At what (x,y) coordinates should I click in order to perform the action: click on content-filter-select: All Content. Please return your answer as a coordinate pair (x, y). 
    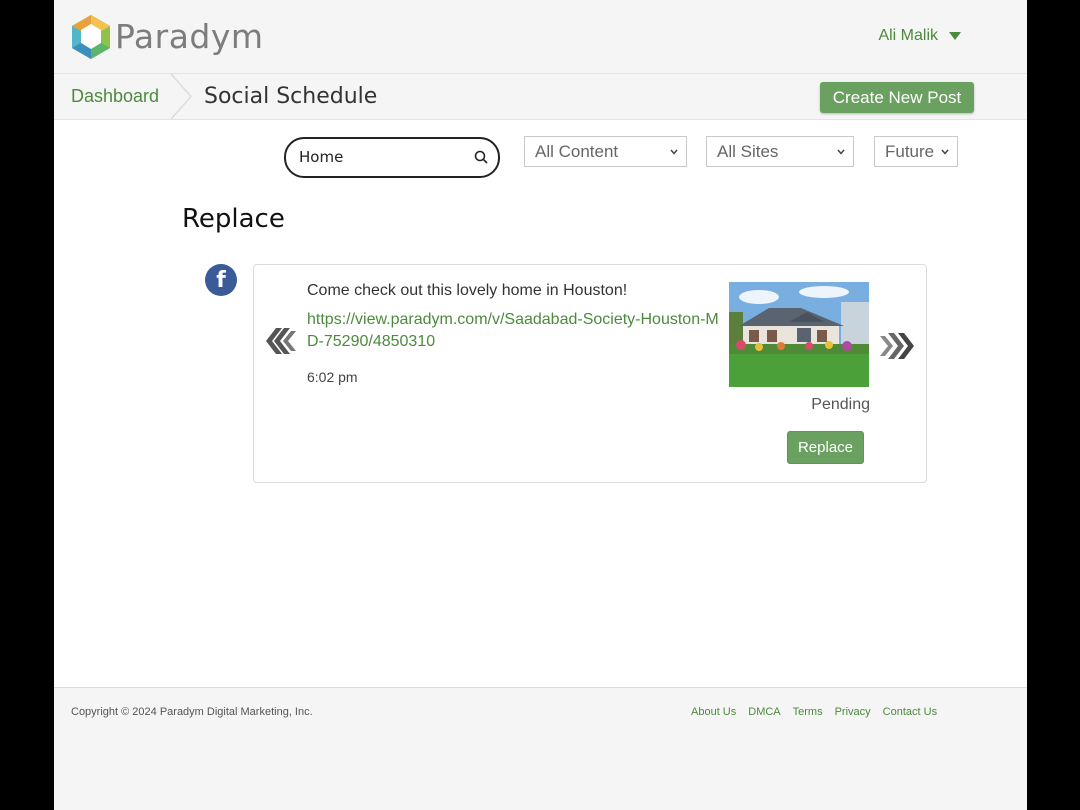
    Looking at the image, I should click on (605, 151).